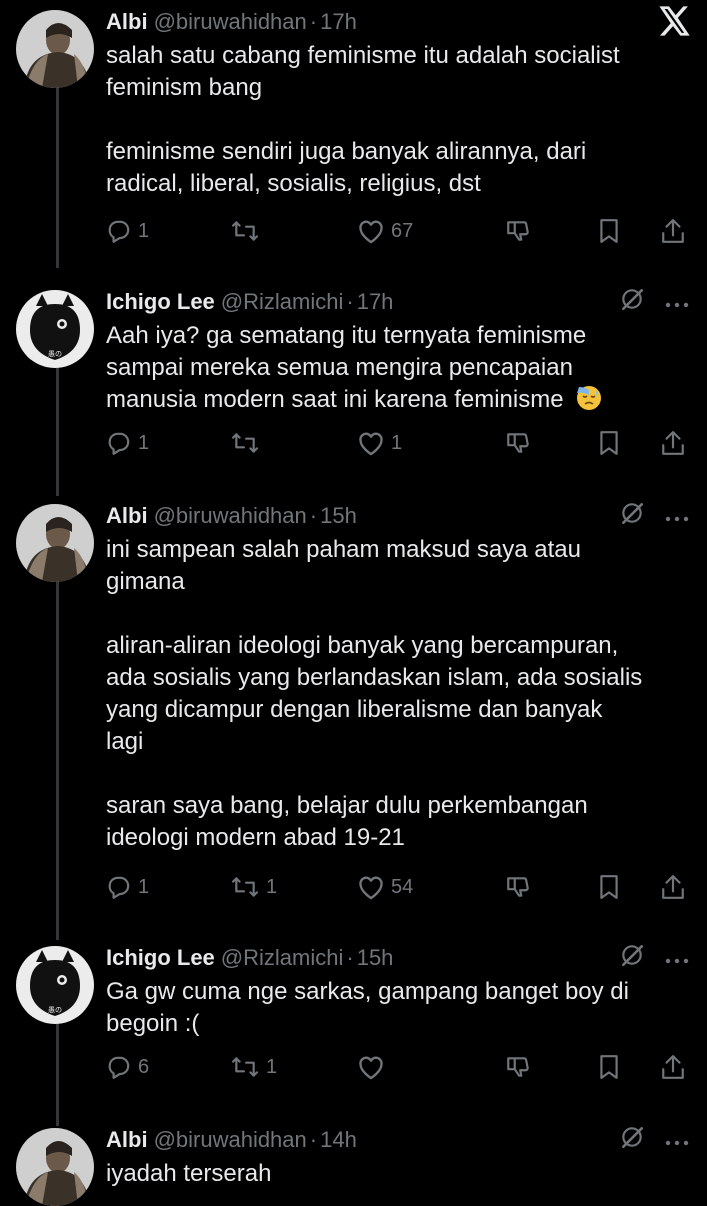 This screenshot has width=707, height=1206. What do you see at coordinates (353, 1067) in the screenshot?
I see `action-bar: 6 1` at bounding box center [353, 1067].